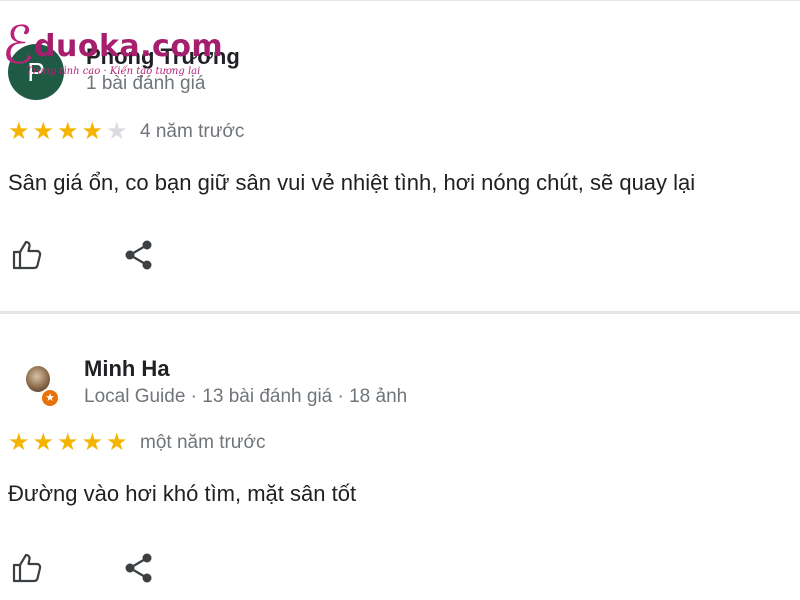 The width and height of the screenshot is (800, 600). Describe the element at coordinates (36, 72) in the screenshot. I see `avatar: P` at that location.